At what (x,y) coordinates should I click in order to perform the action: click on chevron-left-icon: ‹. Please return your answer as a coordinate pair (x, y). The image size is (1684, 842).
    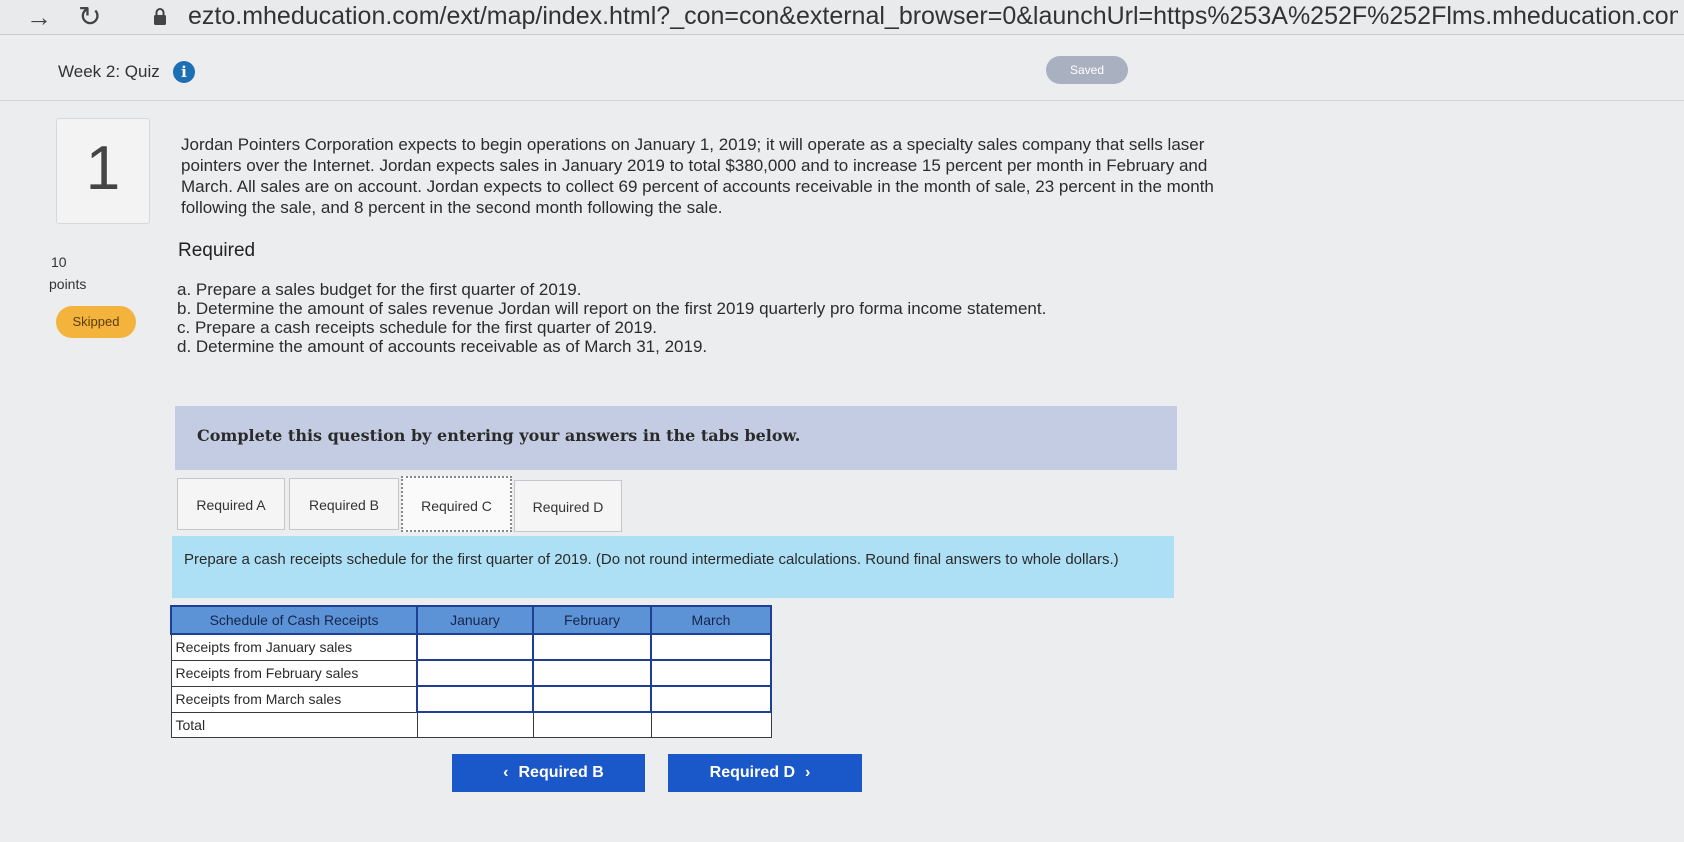
    Looking at the image, I should click on (506, 772).